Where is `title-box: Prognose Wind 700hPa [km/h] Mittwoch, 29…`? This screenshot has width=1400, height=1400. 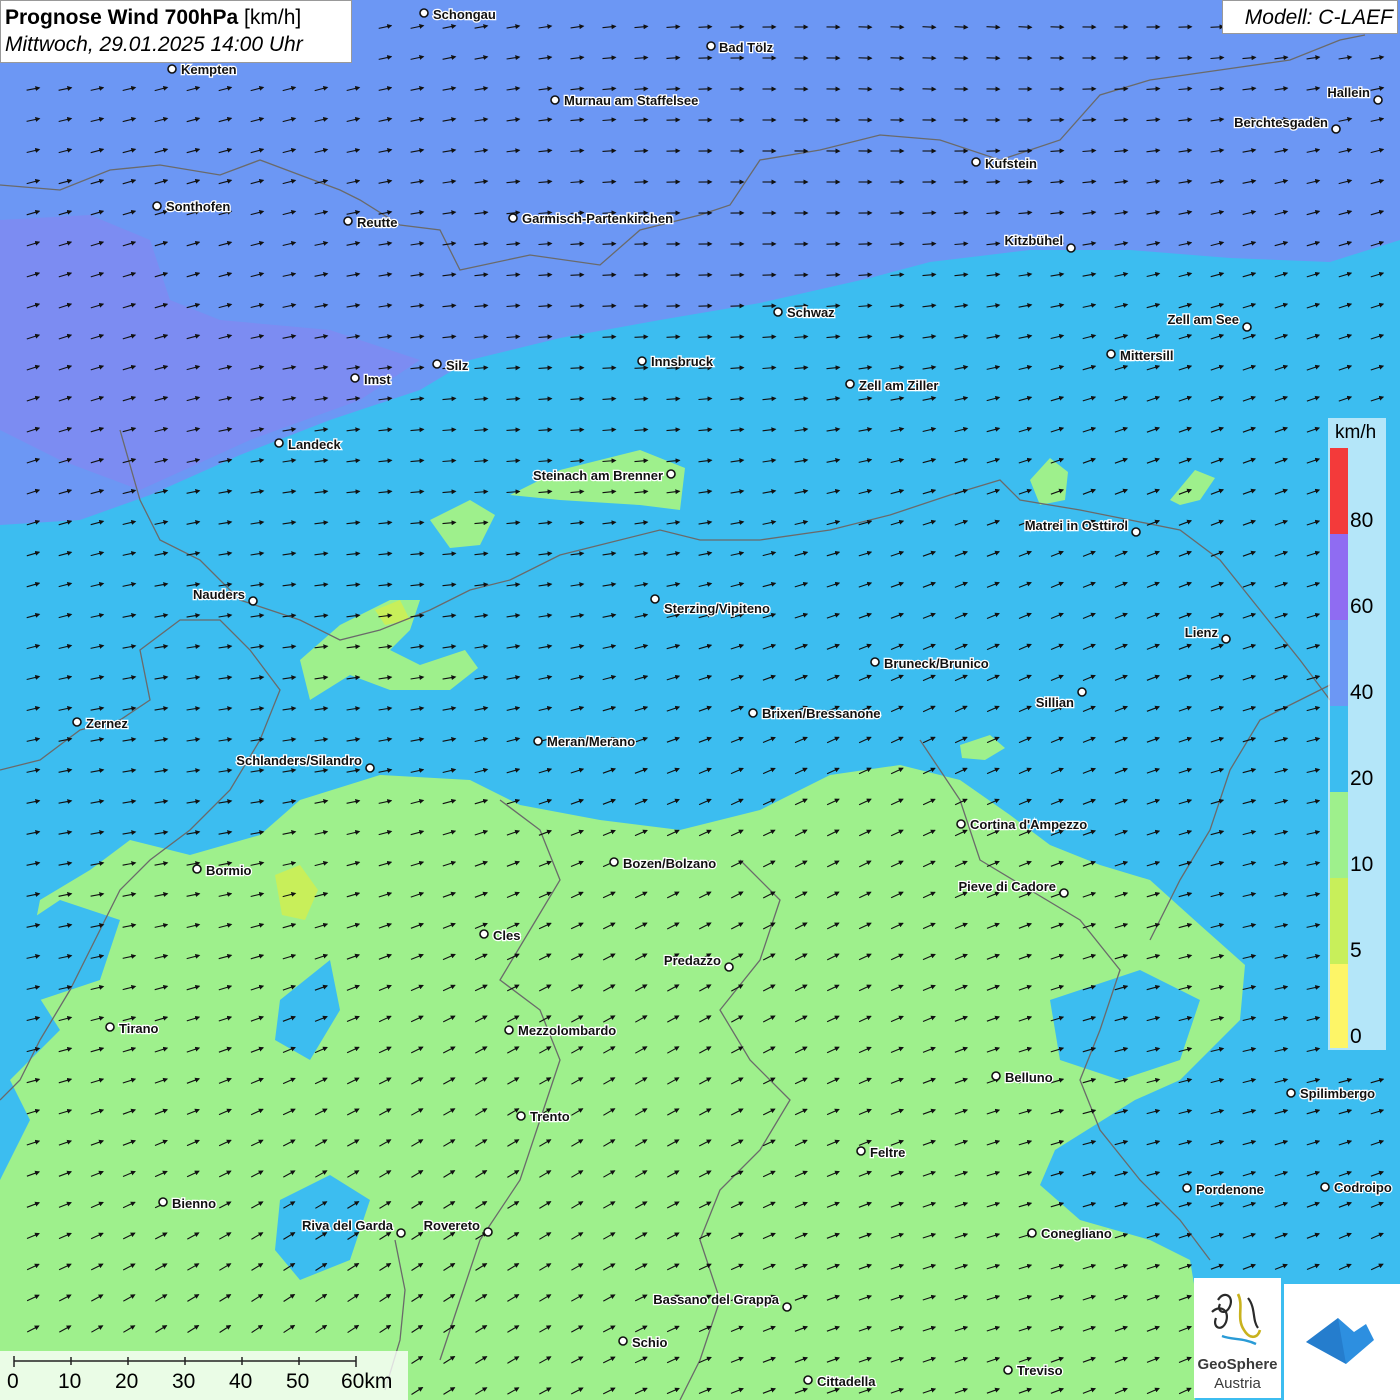
title-box: Prognose Wind 700hPa [km/h] Mittwoch, 29… is located at coordinates (176, 31).